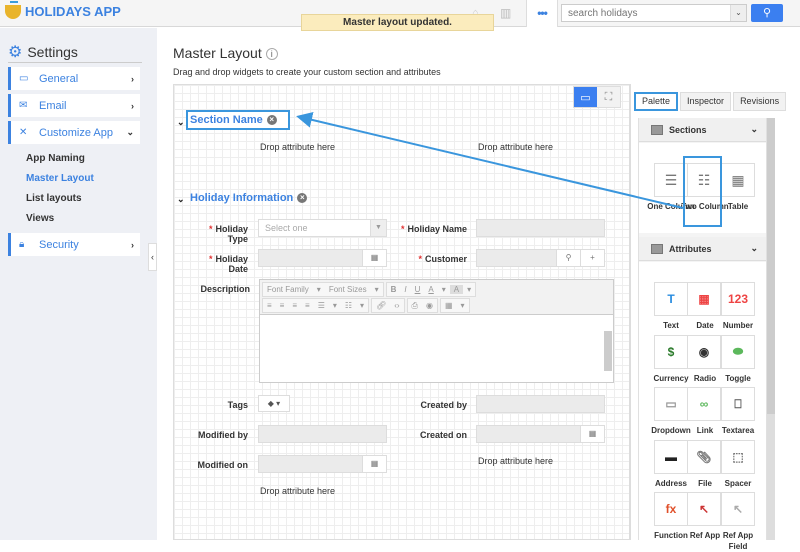  Describe the element at coordinates (396, 305) in the screenshot. I see `code-icon: ‹›` at that location.